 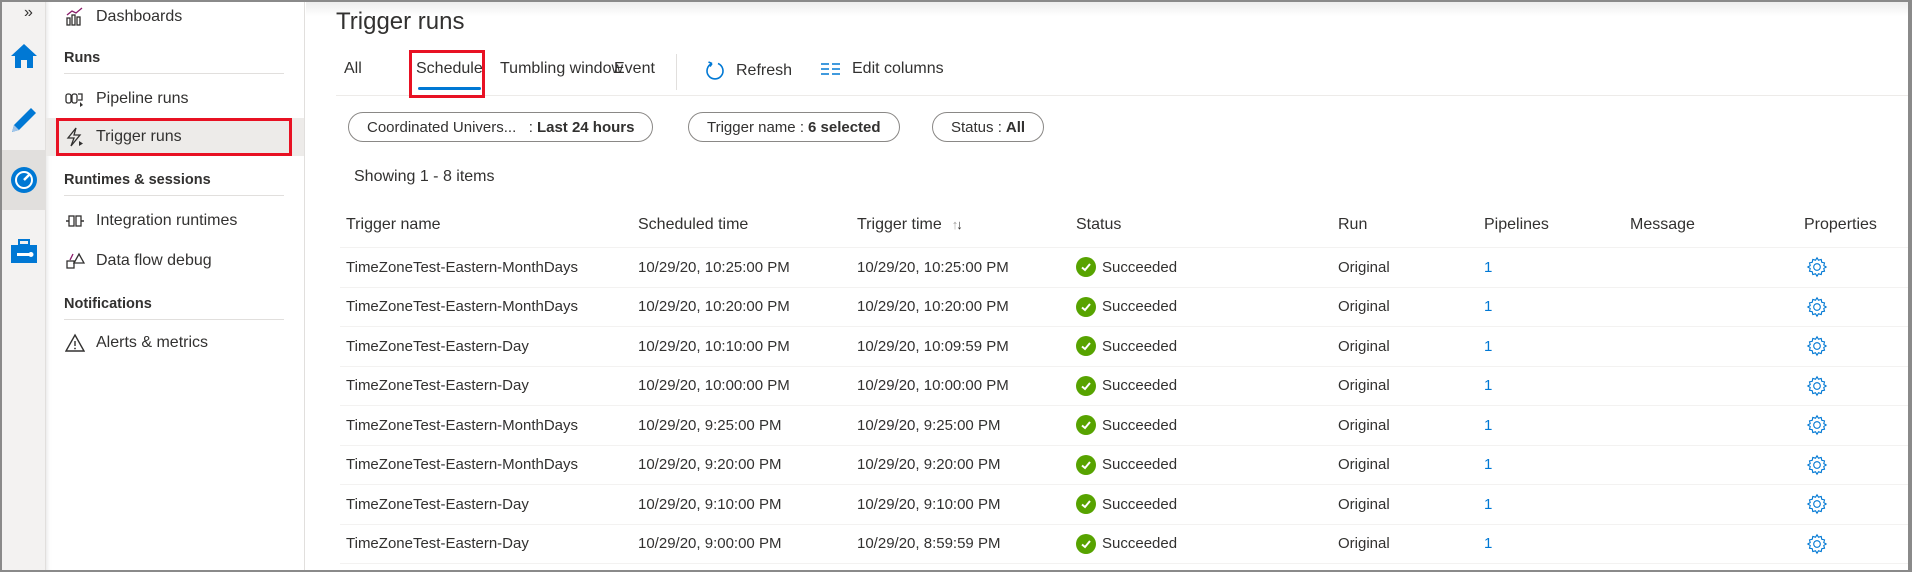 I want to click on scheduled-time-cell: 10/29/20, 10:00:00 PM, so click(x=714, y=386).